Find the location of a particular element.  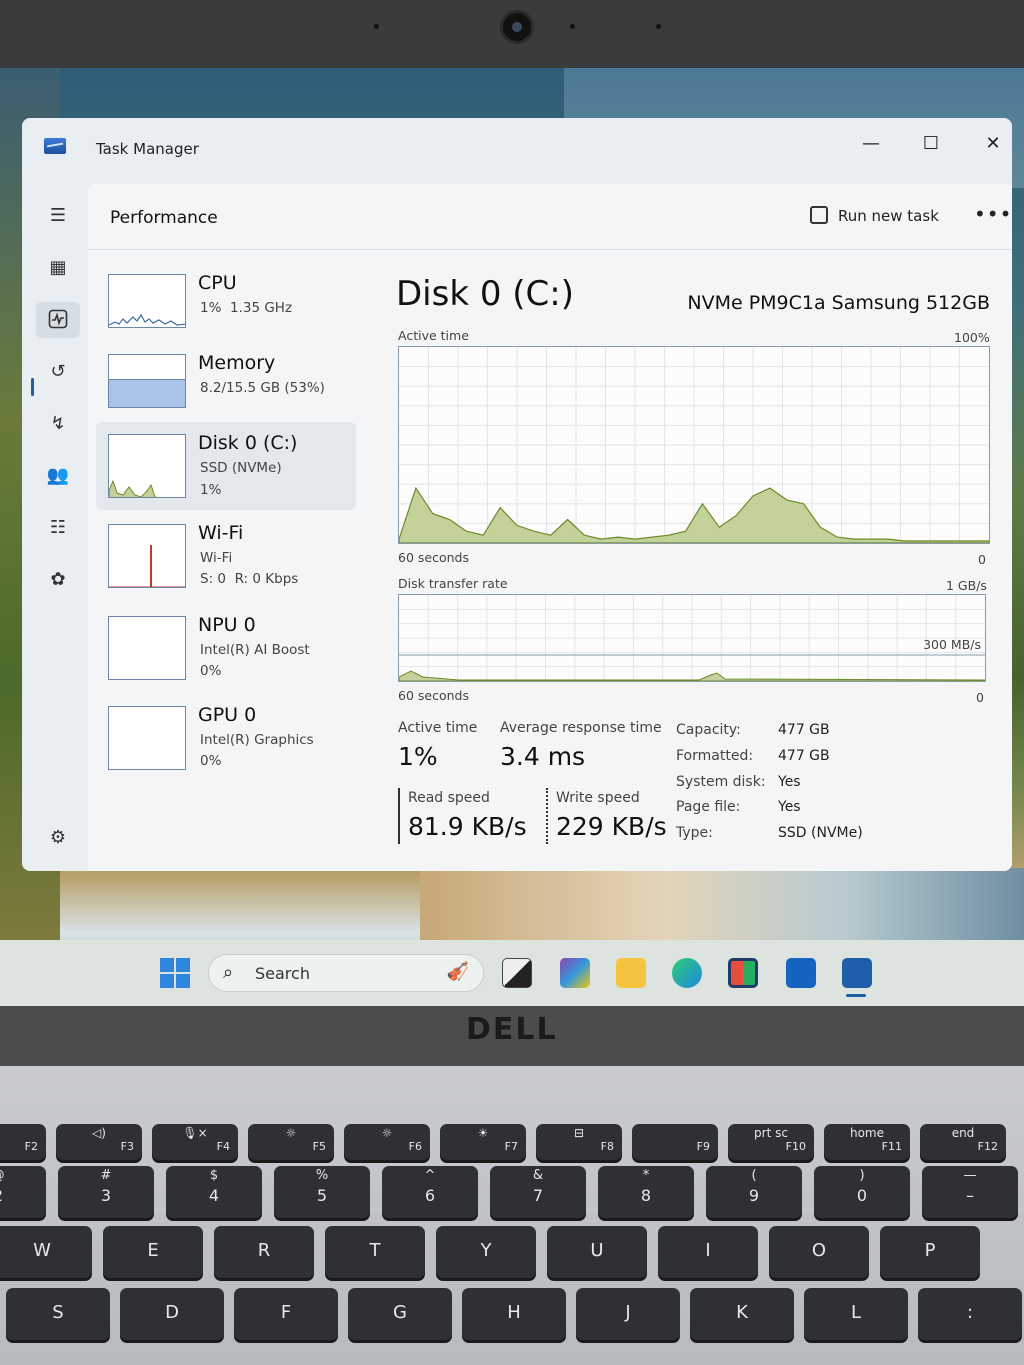

edge-icon is located at coordinates (687, 973).